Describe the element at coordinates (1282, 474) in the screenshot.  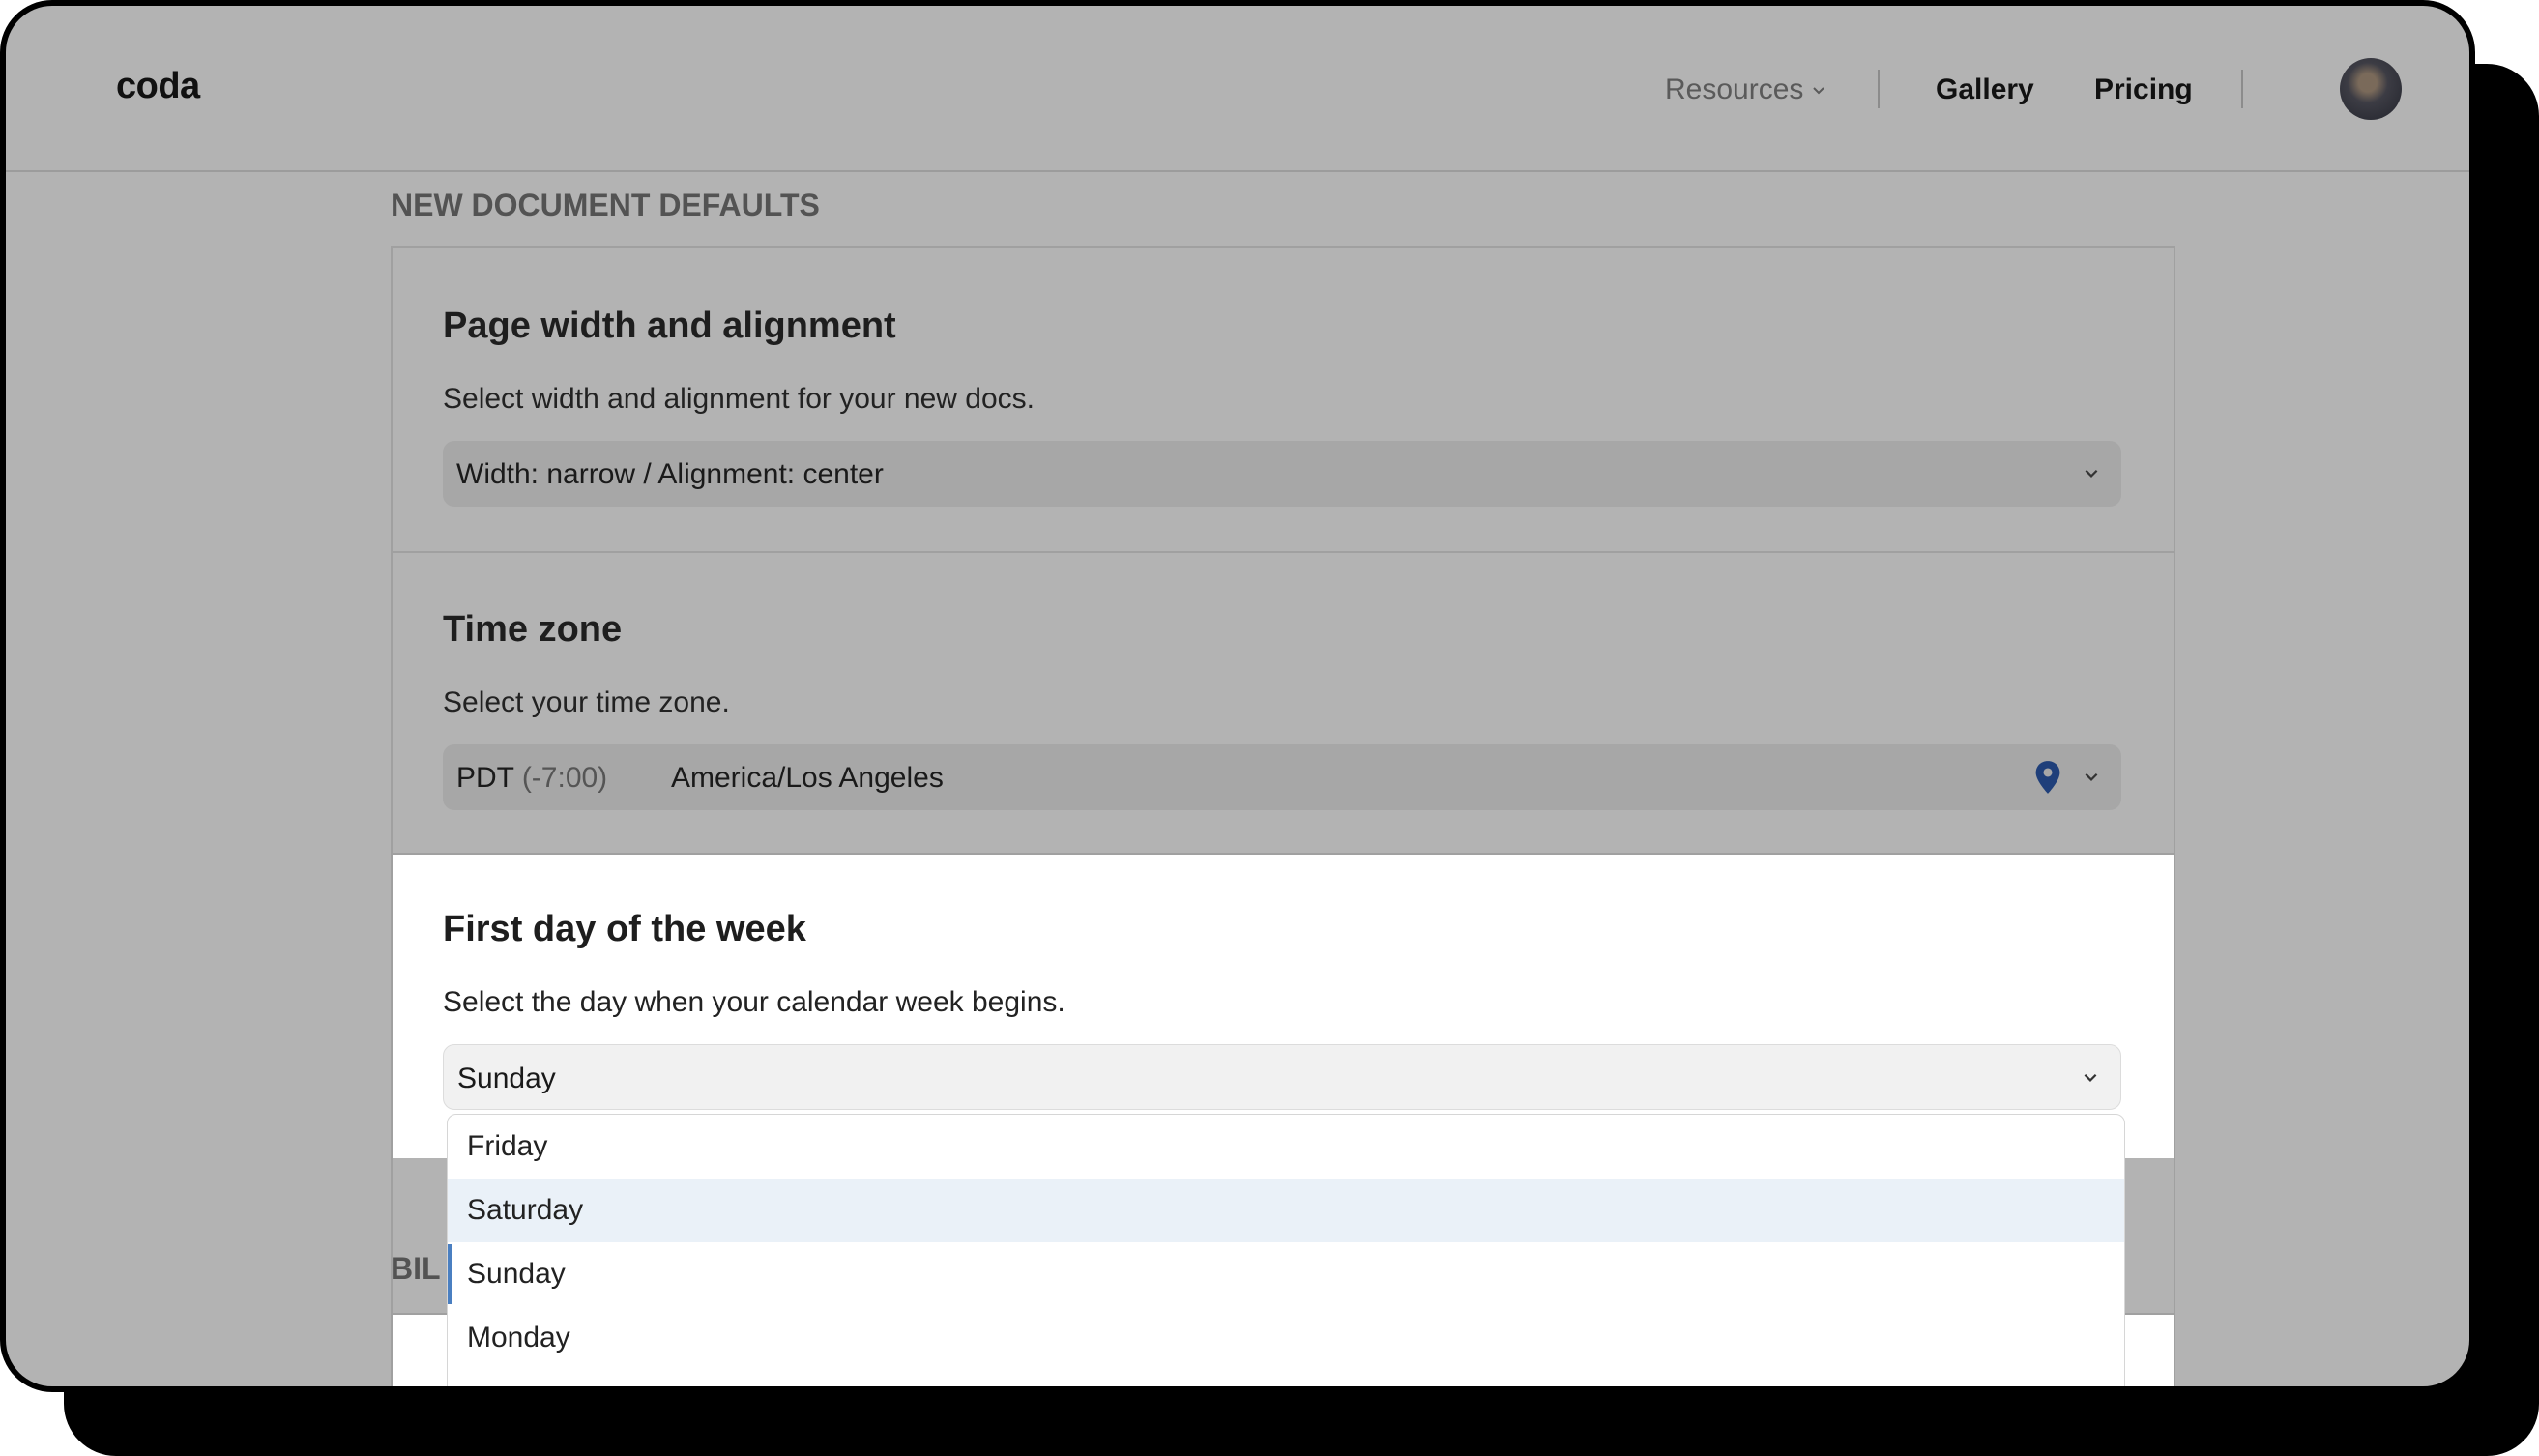
I see `page-width-select: Width: narrow / Alignment: center` at that location.